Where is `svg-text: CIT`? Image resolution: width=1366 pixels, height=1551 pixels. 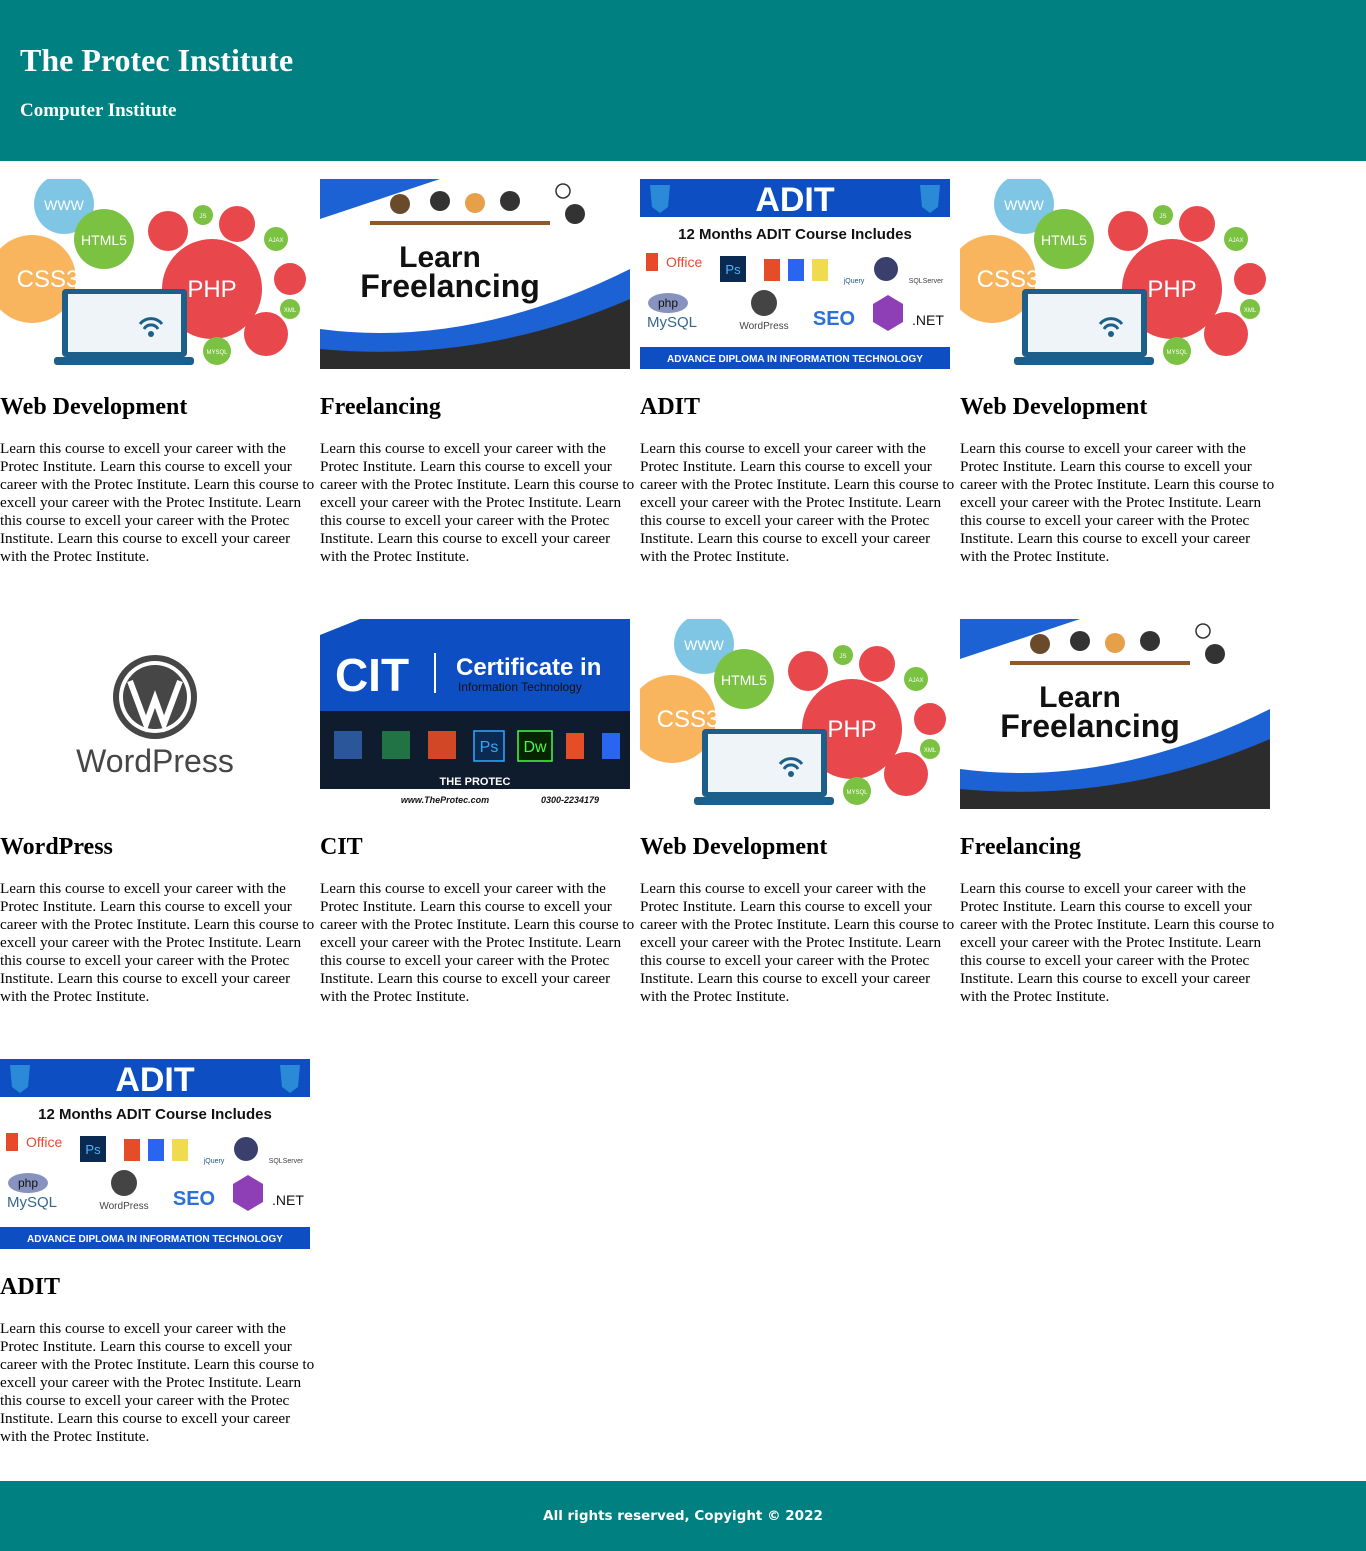 svg-text: CIT is located at coordinates (372, 675).